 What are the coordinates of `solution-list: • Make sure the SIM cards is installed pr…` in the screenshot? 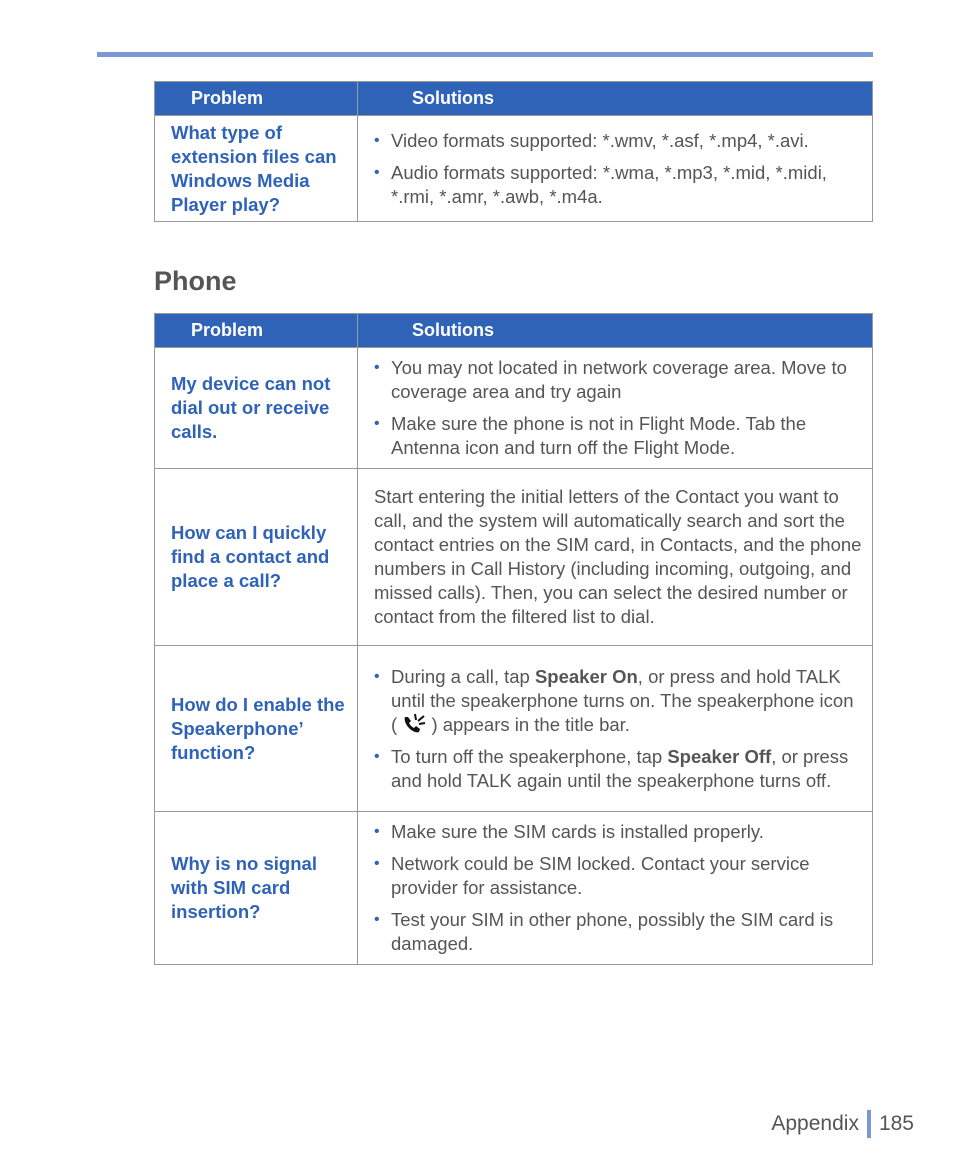 It's located at (618, 888).